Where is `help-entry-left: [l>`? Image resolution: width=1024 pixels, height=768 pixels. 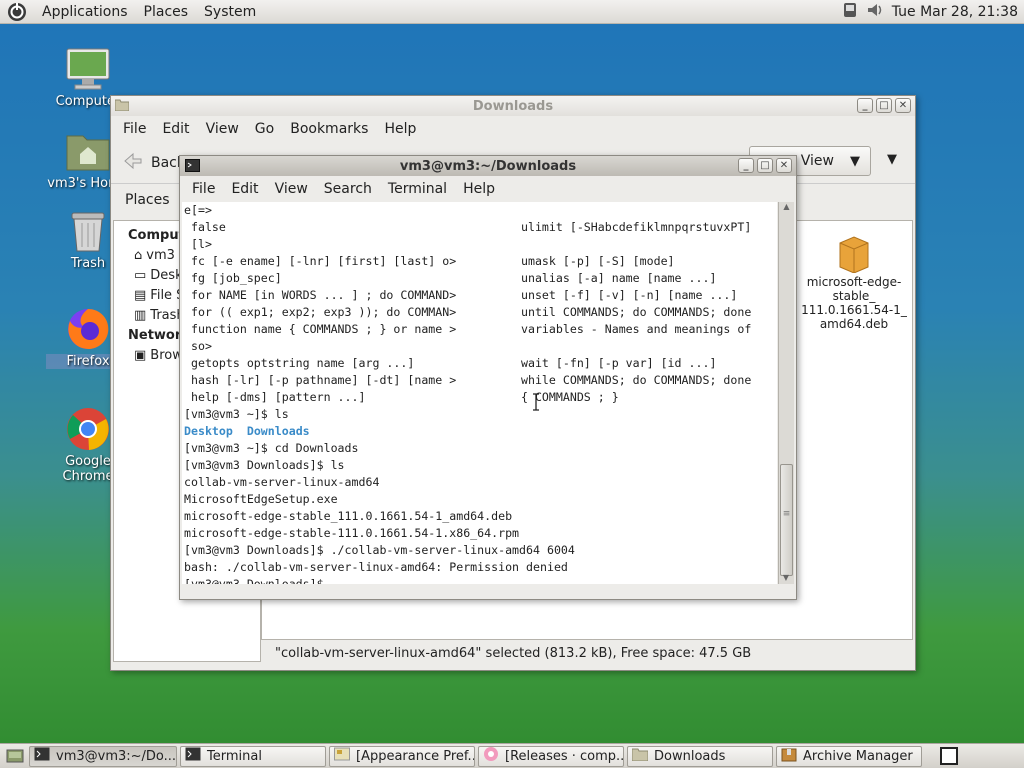 help-entry-left: [l> is located at coordinates (198, 244).